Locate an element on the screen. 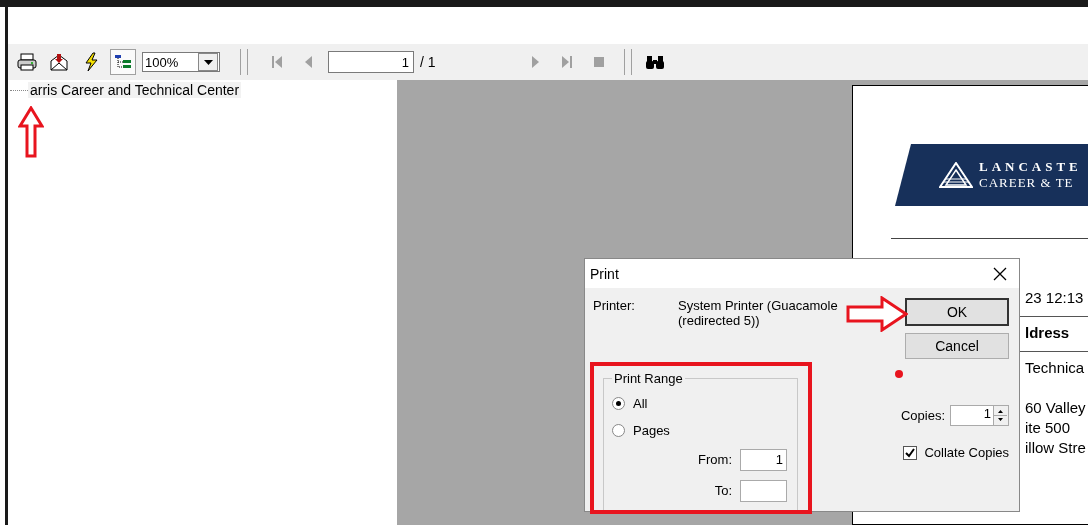 Image resolution: width=1088 pixels, height=525 pixels. zoom-dropdown: 100% is located at coordinates (181, 62).